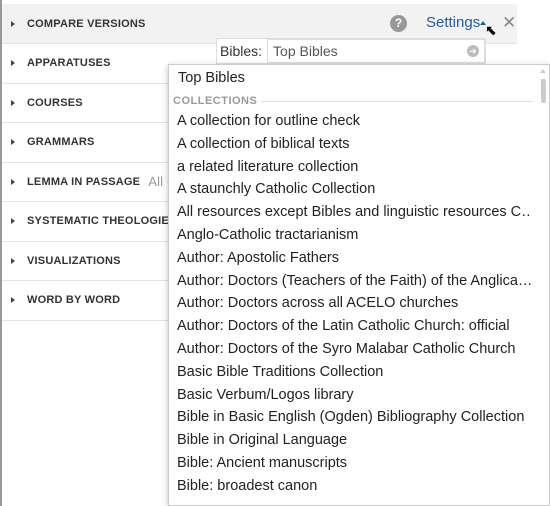  What do you see at coordinates (354, 258) in the screenshot?
I see `dropdown-option: Author: Apostolic Fathers` at bounding box center [354, 258].